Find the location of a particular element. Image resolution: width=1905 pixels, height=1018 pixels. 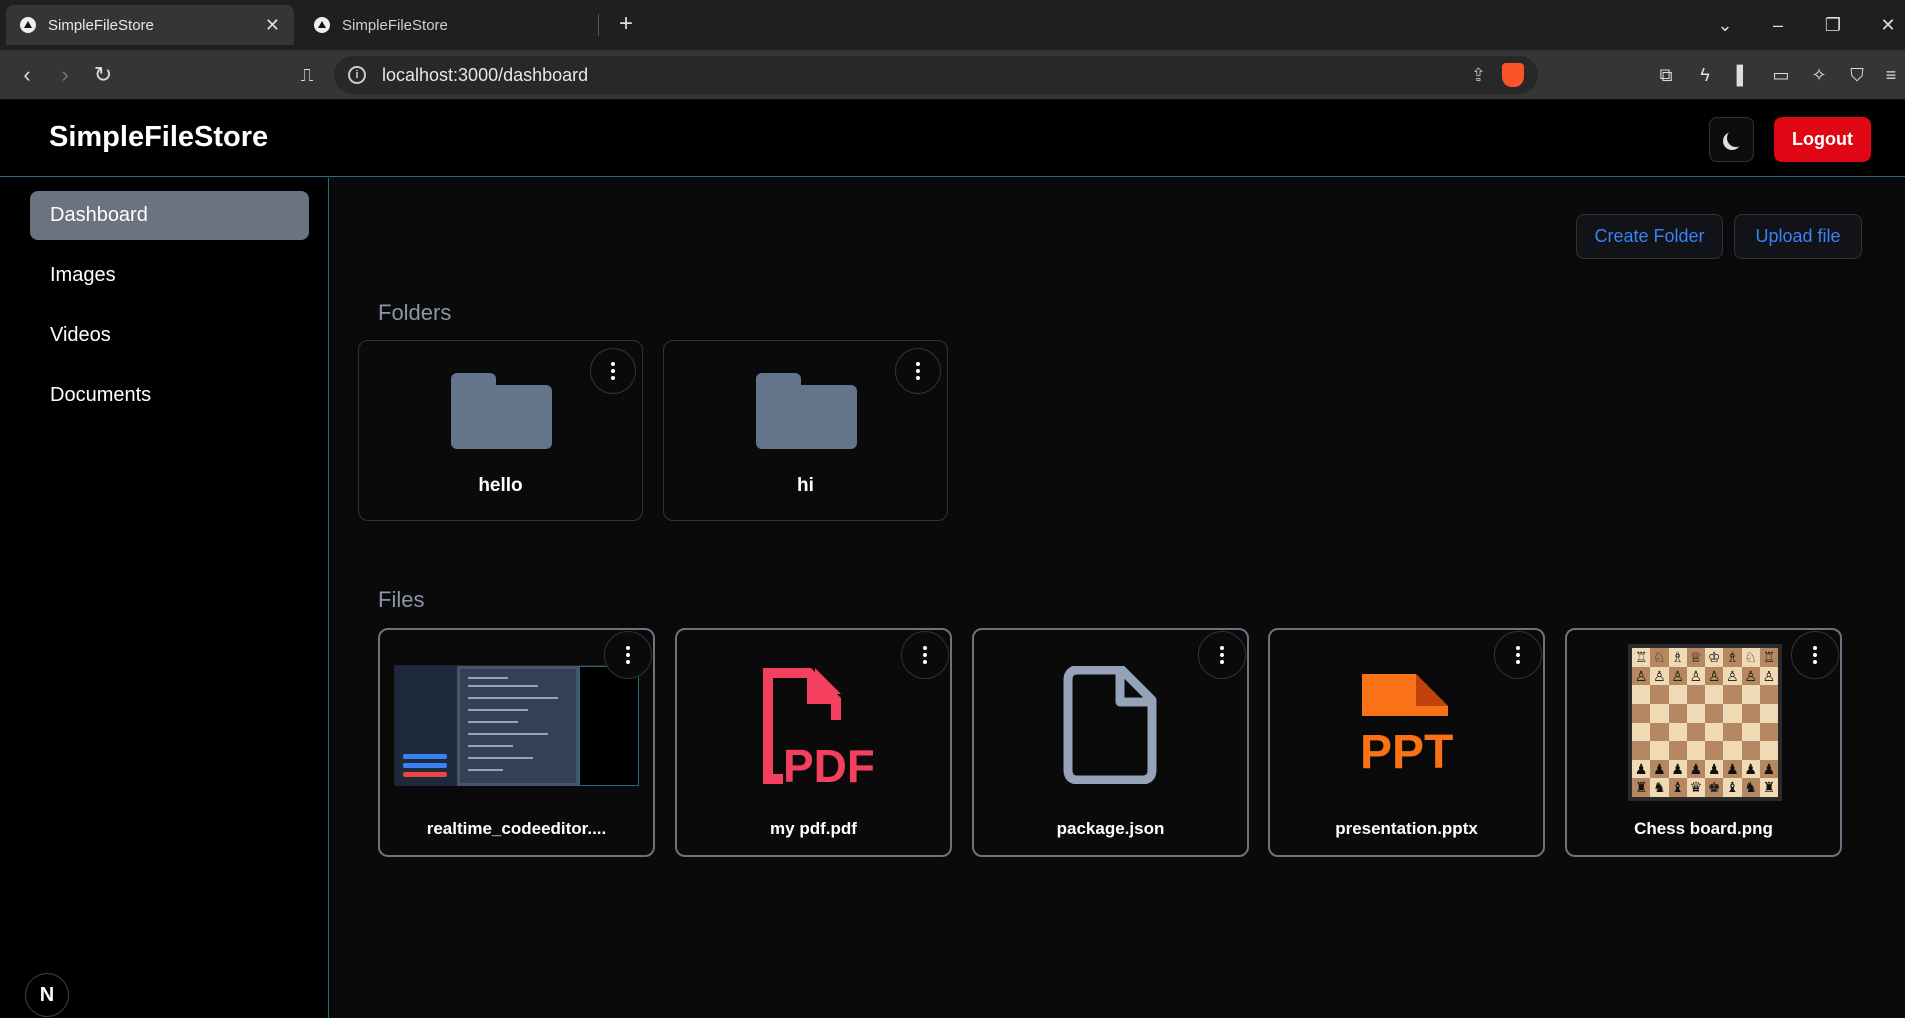

folder-name: hi is located at coordinates (805, 485).